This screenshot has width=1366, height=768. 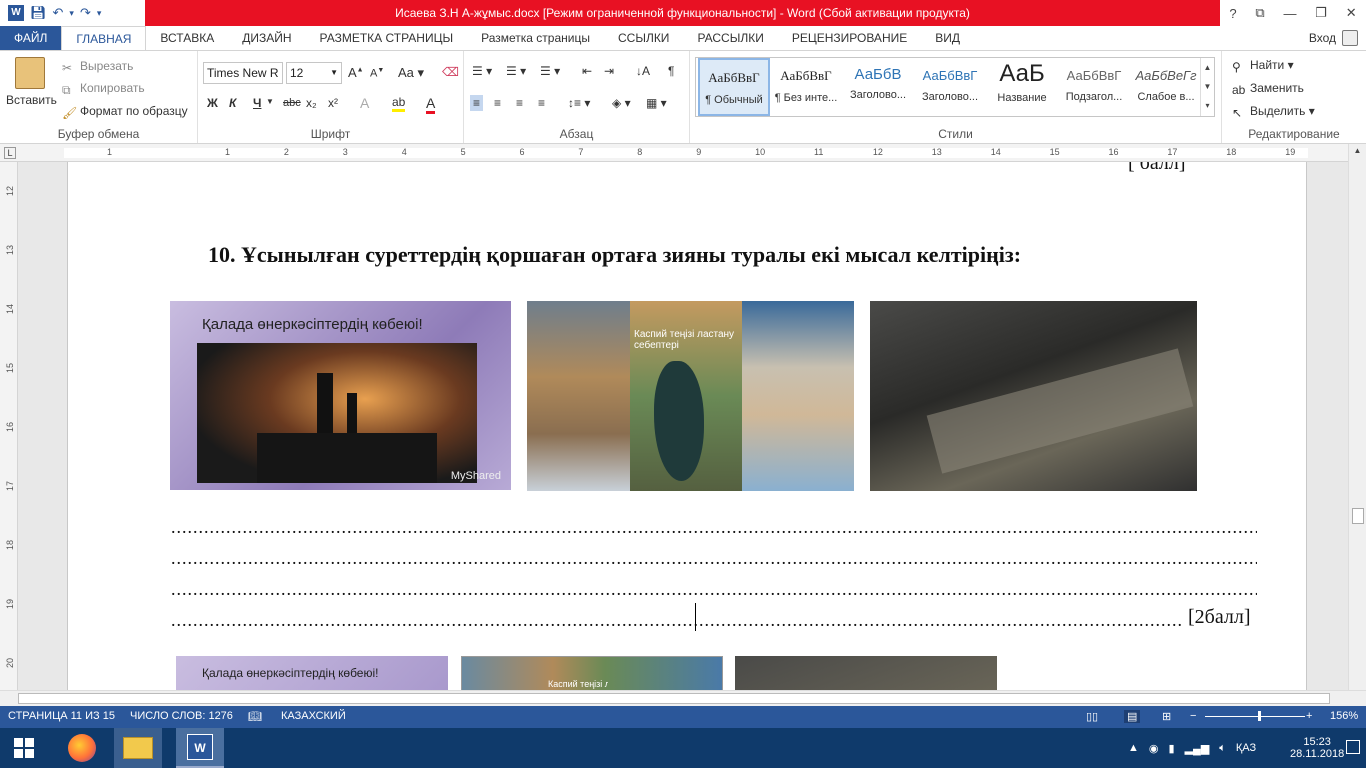 I want to click on hscroll-thumb, so click(x=674, y=698).